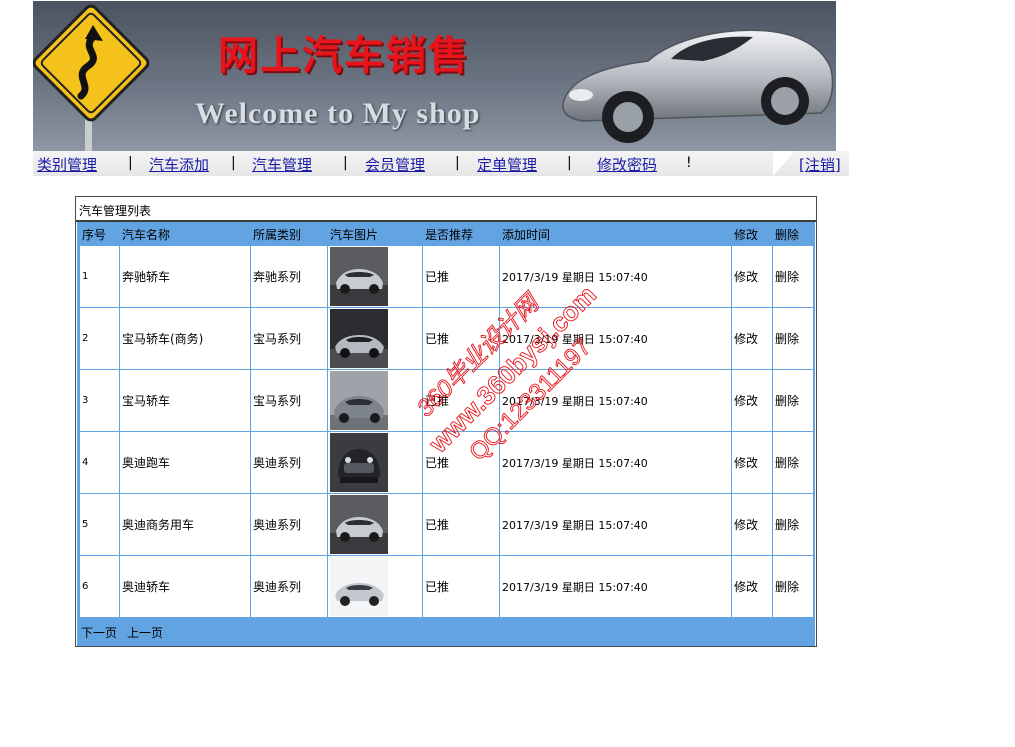 Image resolution: width=1015 pixels, height=747 pixels. What do you see at coordinates (338, 113) in the screenshot?
I see `site-subtitle: Welcome to My shop` at bounding box center [338, 113].